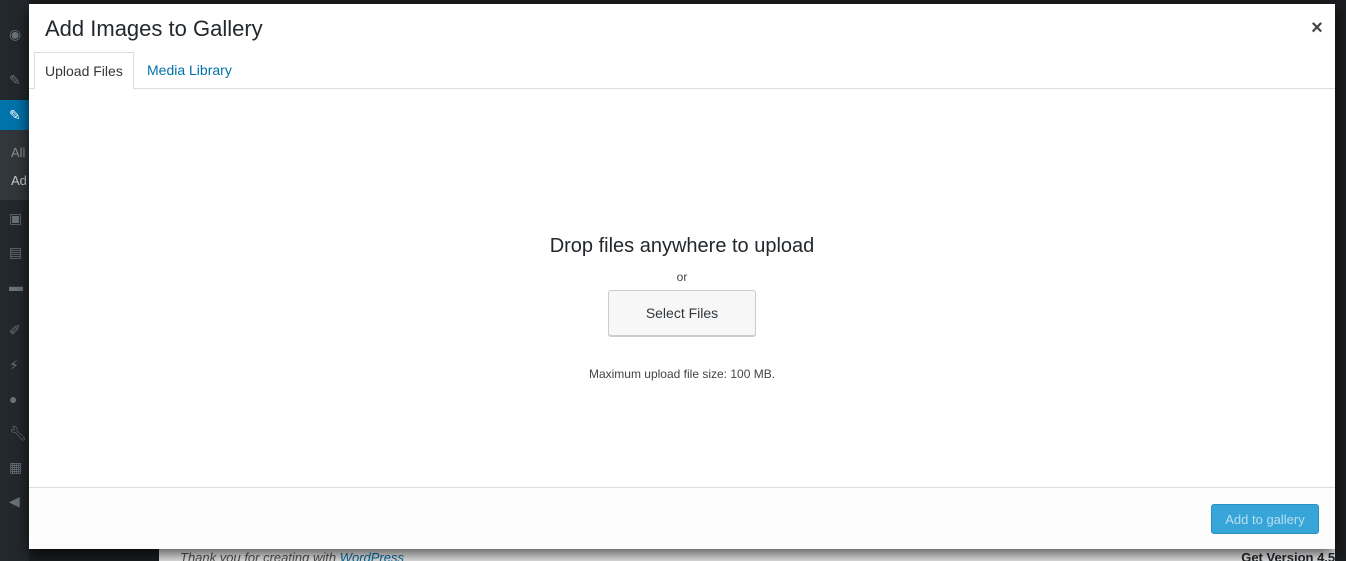 Image resolution: width=1346 pixels, height=561 pixels. I want to click on comments-icon: ▬, so click(17, 286).